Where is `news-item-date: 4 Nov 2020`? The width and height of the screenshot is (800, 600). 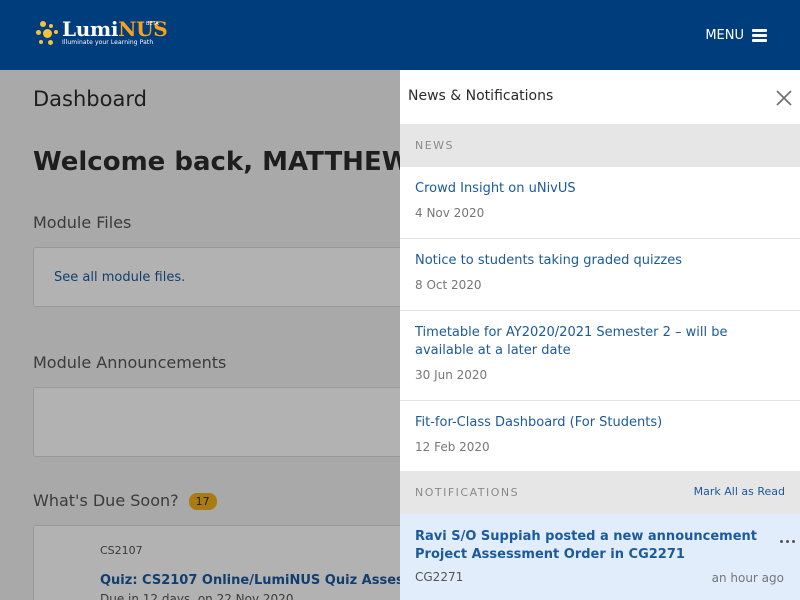 news-item-date: 4 Nov 2020 is located at coordinates (450, 213).